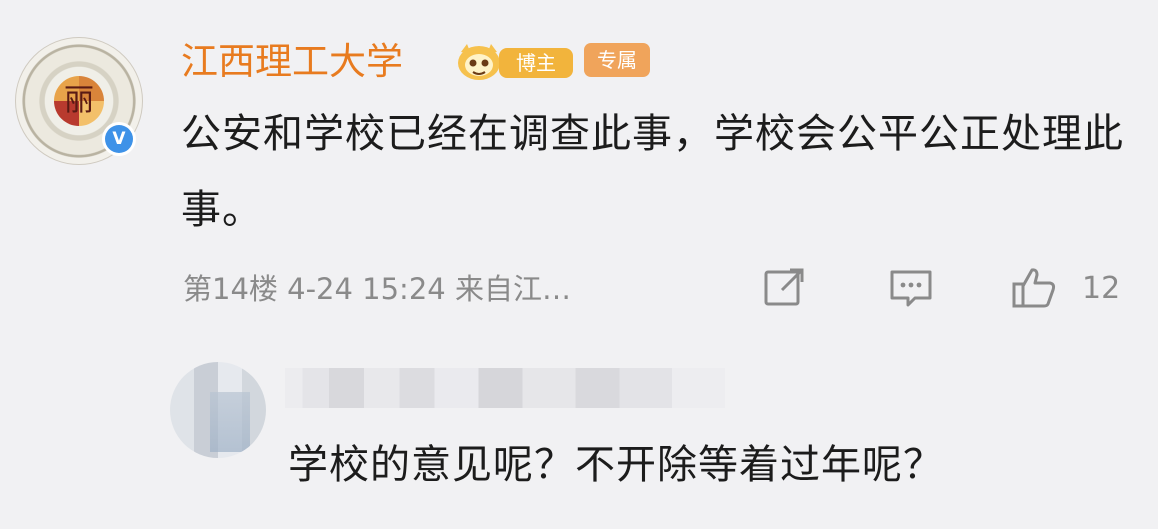 This screenshot has height=529, width=1158. What do you see at coordinates (911, 288) in the screenshot?
I see `comment-icon` at bounding box center [911, 288].